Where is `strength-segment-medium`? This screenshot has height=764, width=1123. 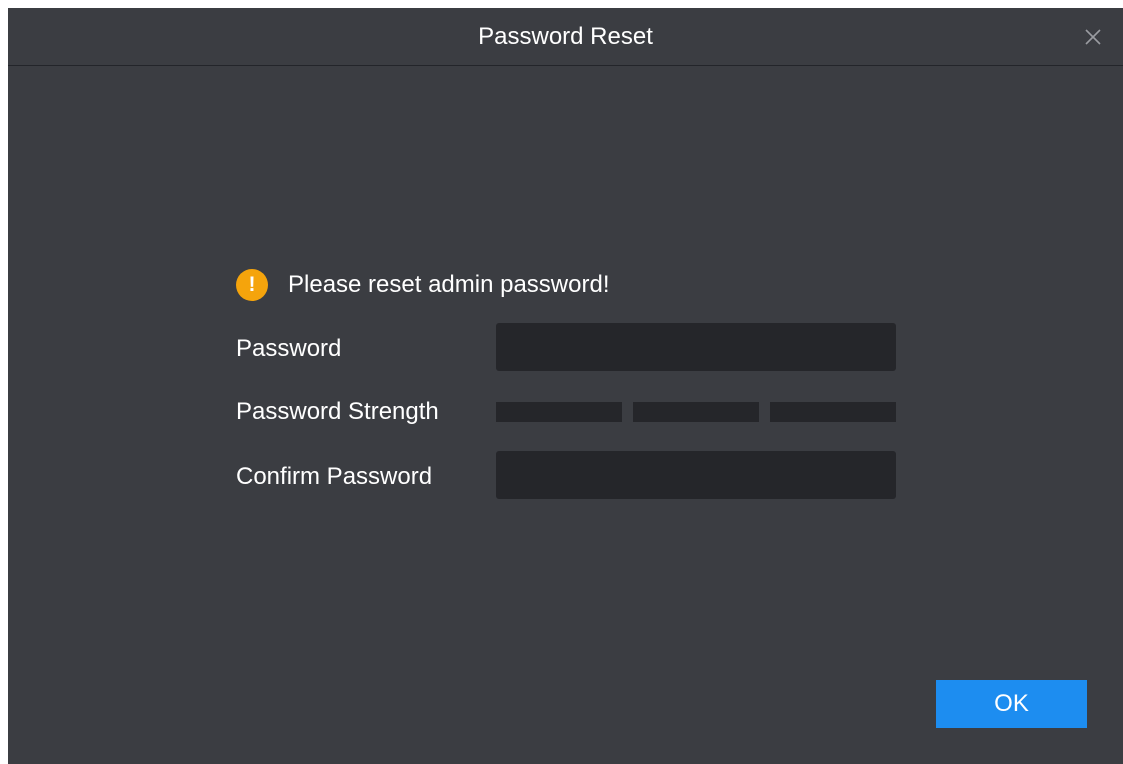
strength-segment-medium is located at coordinates (696, 412).